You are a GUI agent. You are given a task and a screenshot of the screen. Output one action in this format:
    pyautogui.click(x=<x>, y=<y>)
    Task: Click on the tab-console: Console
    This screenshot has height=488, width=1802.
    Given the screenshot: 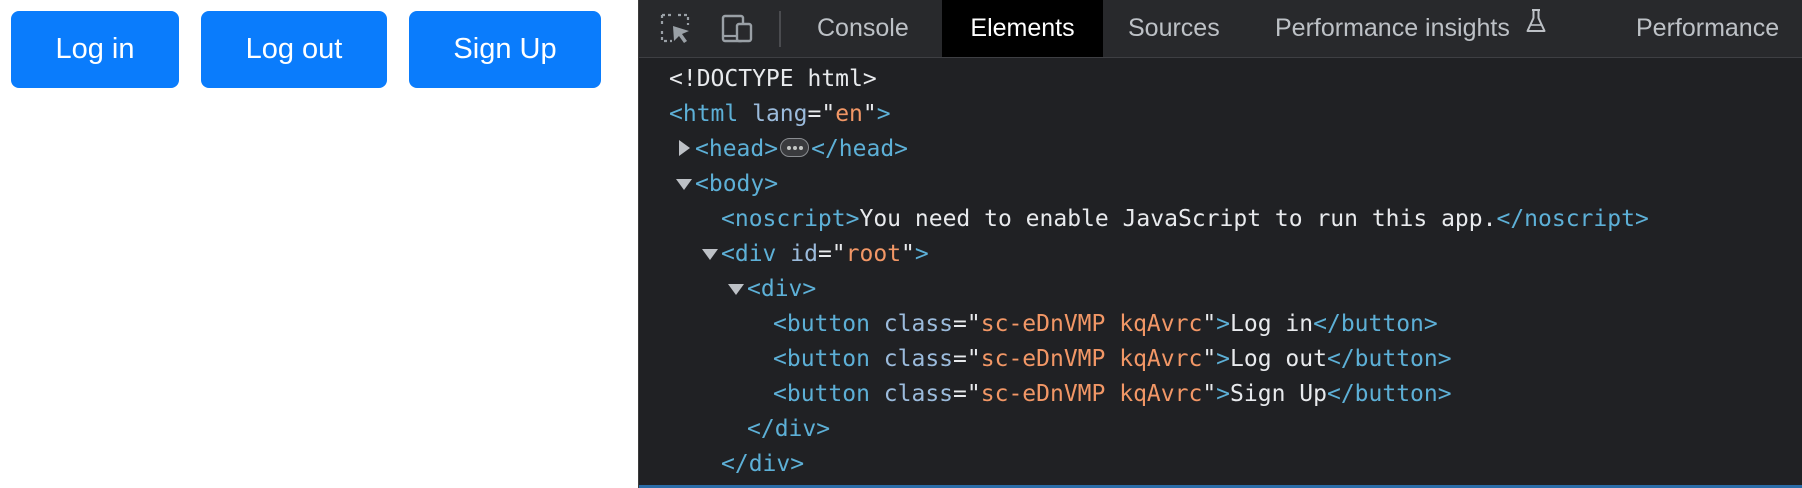 What is the action you would take?
    pyautogui.click(x=863, y=28)
    